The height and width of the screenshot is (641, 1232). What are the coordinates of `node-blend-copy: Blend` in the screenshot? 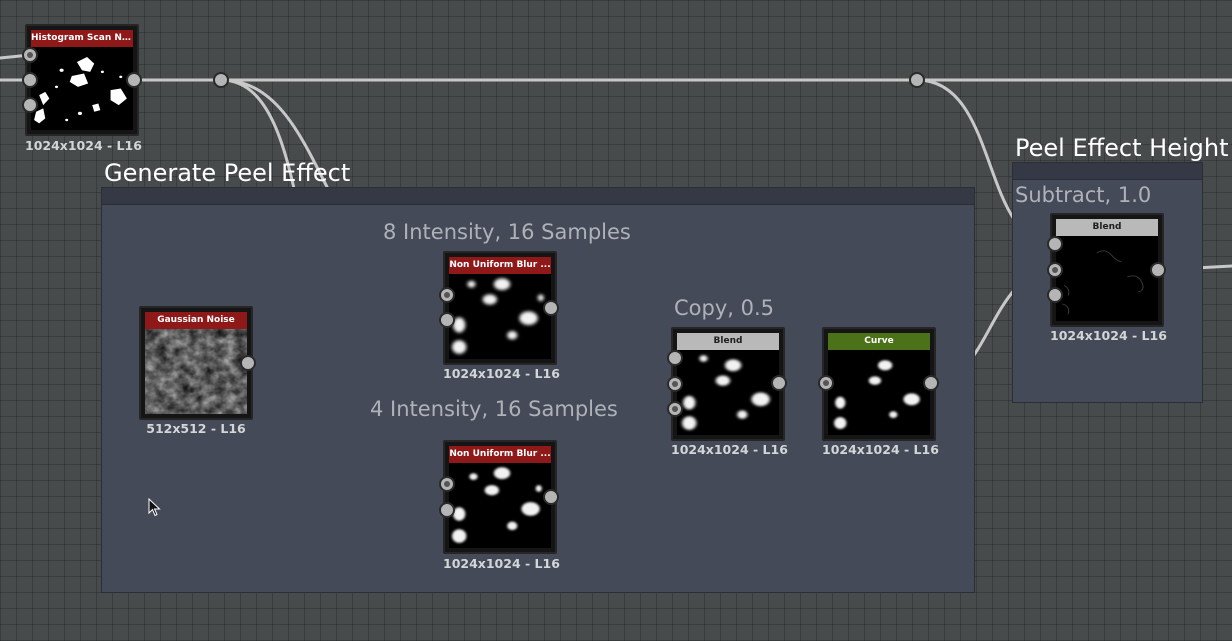 It's located at (728, 384).